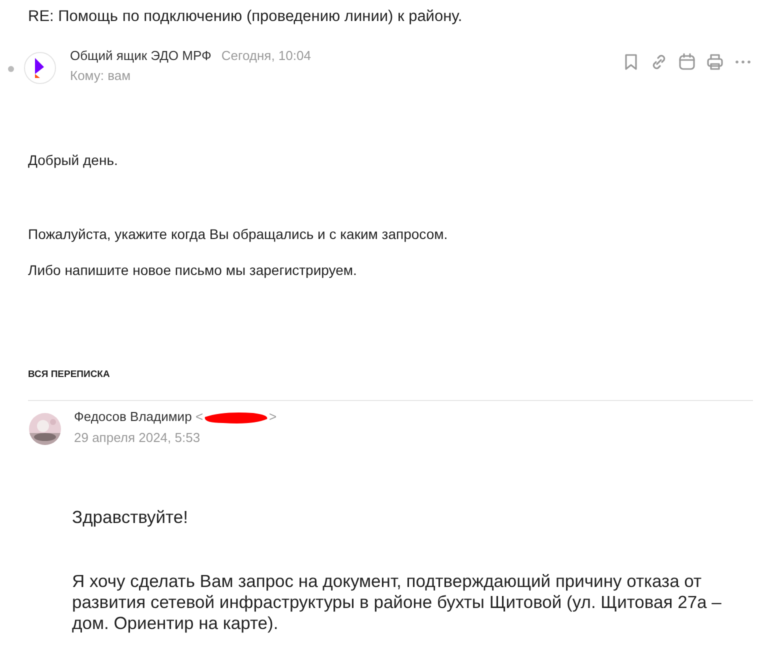 Image resolution: width=781 pixels, height=647 pixels. Describe the element at coordinates (246, 17) in the screenshot. I see `email-subject: RE: Помощь по подключению (проведению линии) к району.` at that location.